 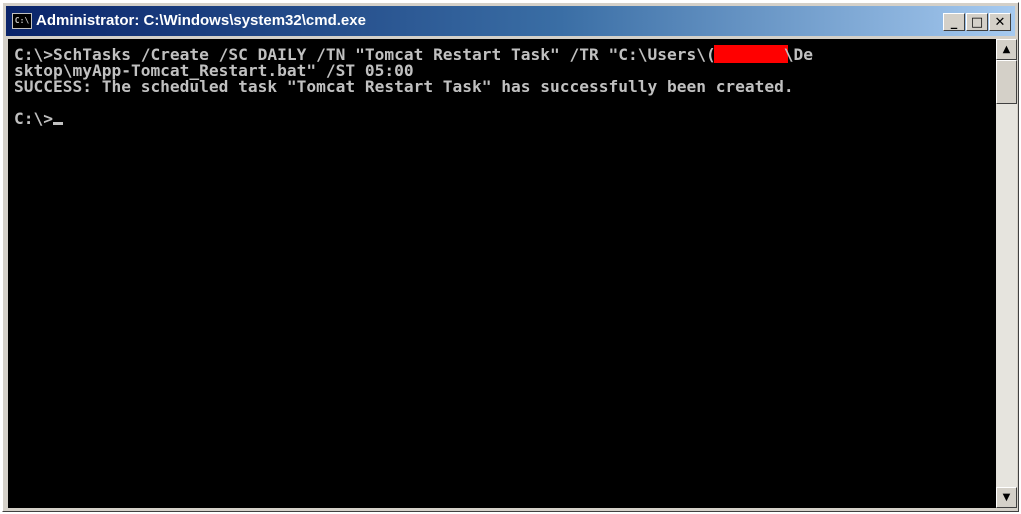 What do you see at coordinates (1006, 497) in the screenshot?
I see `scroll-down-button: ▼` at bounding box center [1006, 497].